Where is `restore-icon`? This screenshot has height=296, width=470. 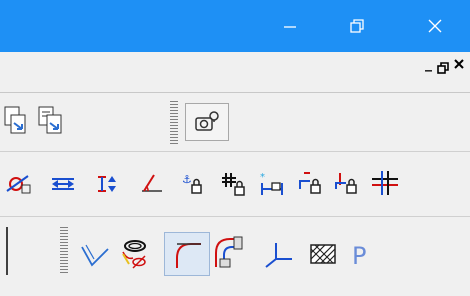
restore-icon is located at coordinates (357, 26).